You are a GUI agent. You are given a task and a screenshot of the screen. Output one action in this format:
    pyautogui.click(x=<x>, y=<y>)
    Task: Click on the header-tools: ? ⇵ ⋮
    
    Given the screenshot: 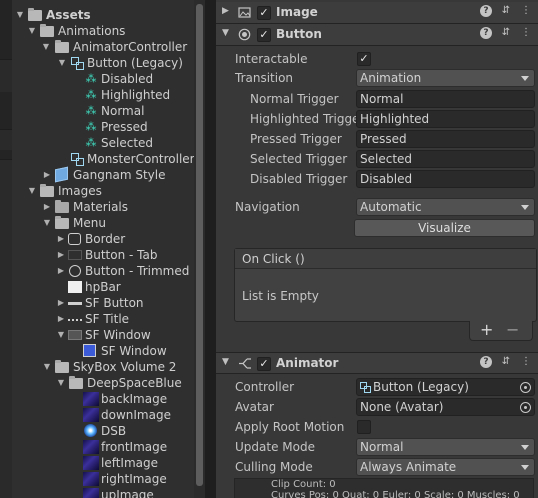 What is the action you would take?
    pyautogui.click(x=502, y=13)
    